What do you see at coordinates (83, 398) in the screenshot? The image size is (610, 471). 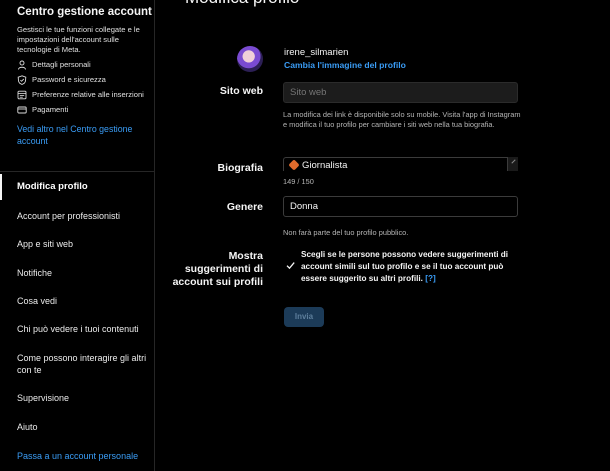 I see `nav-item-supervision: Supervisione` at bounding box center [83, 398].